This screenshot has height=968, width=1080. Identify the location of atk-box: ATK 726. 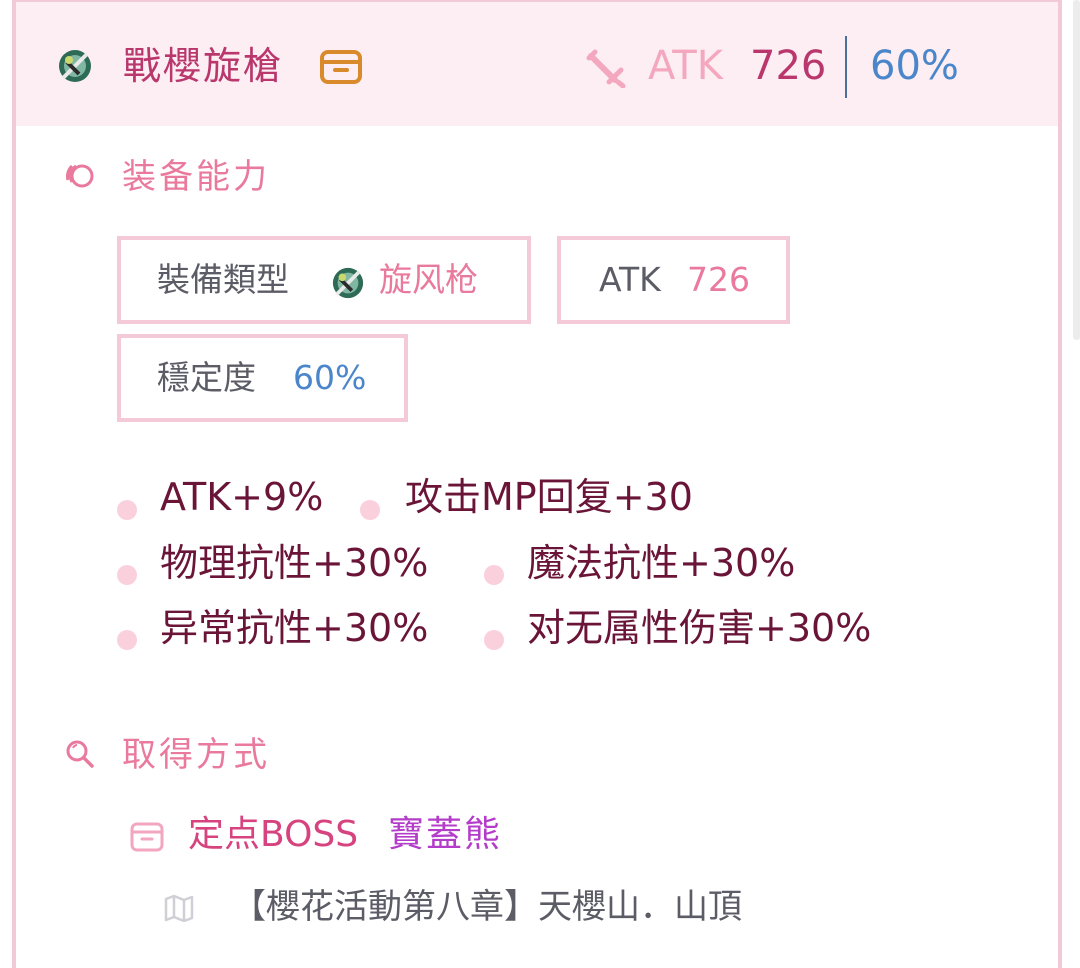
(673, 280).